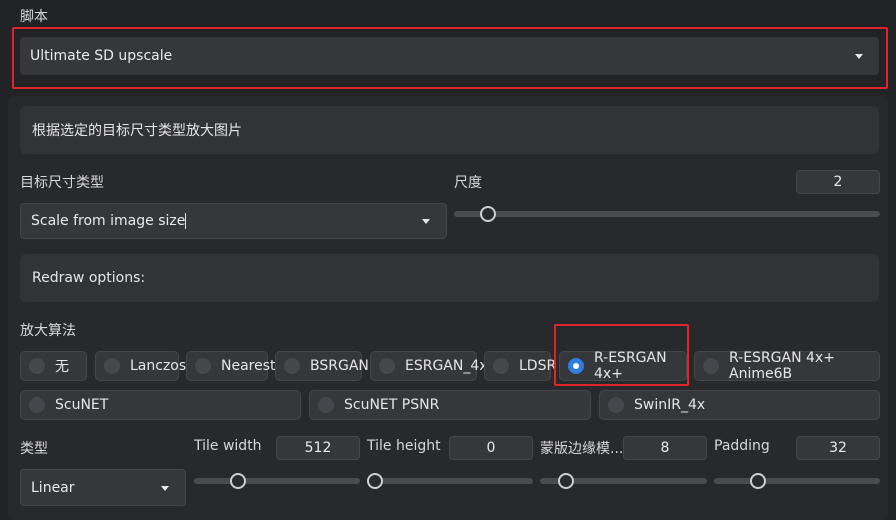  Describe the element at coordinates (89, 278) in the screenshot. I see `redraw-options-label: Redraw options:` at that location.